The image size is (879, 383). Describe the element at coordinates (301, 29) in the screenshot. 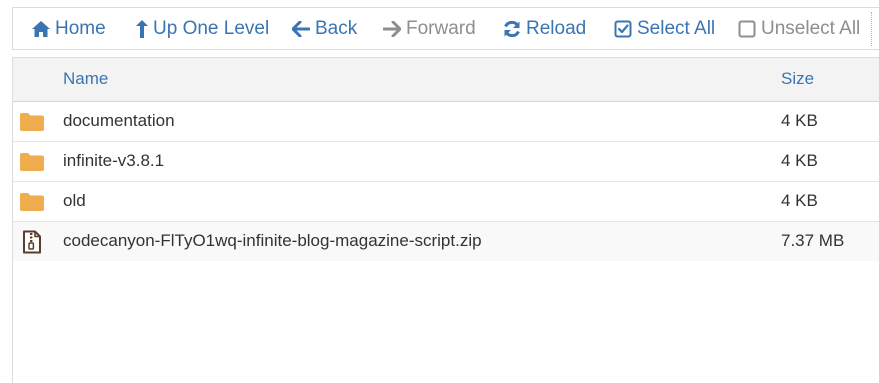

I see `arrow-left-icon` at that location.